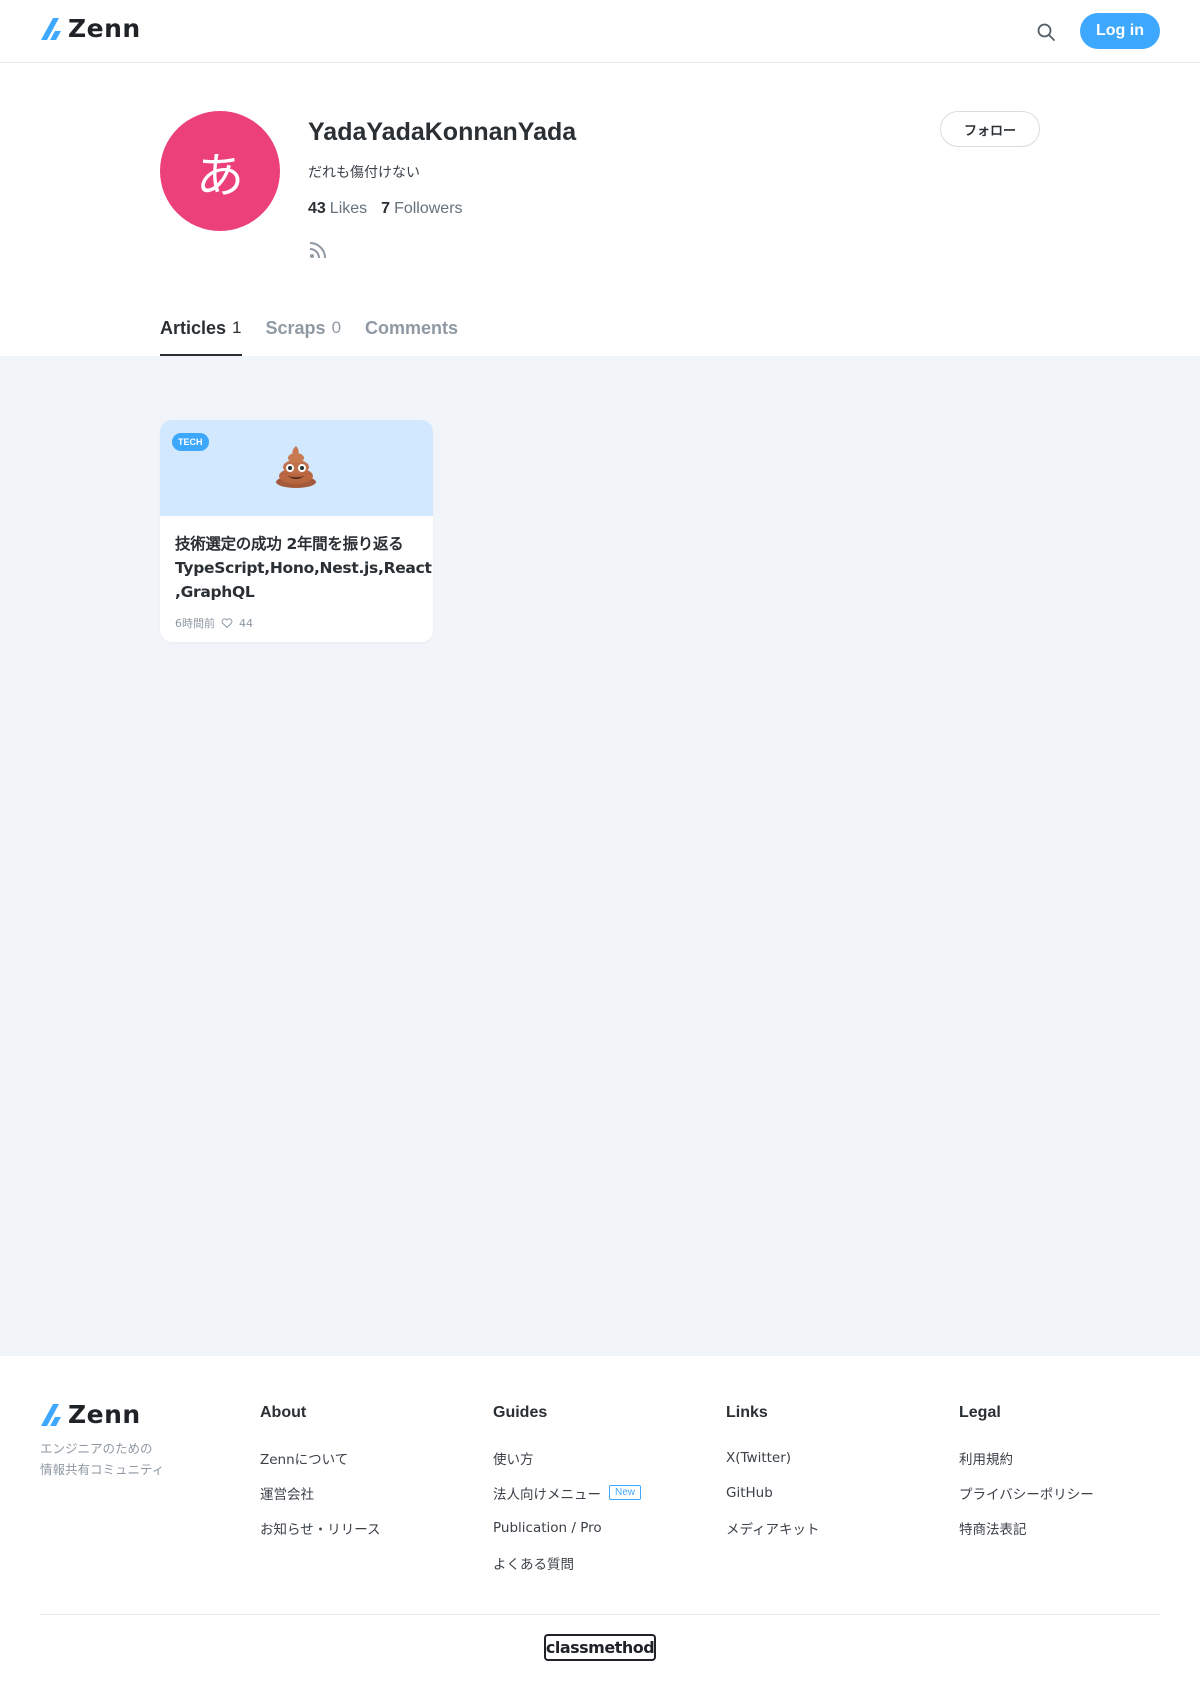 The width and height of the screenshot is (1200, 1685). Describe the element at coordinates (320, 1492) in the screenshot. I see `footer-link: 運営会社` at that location.